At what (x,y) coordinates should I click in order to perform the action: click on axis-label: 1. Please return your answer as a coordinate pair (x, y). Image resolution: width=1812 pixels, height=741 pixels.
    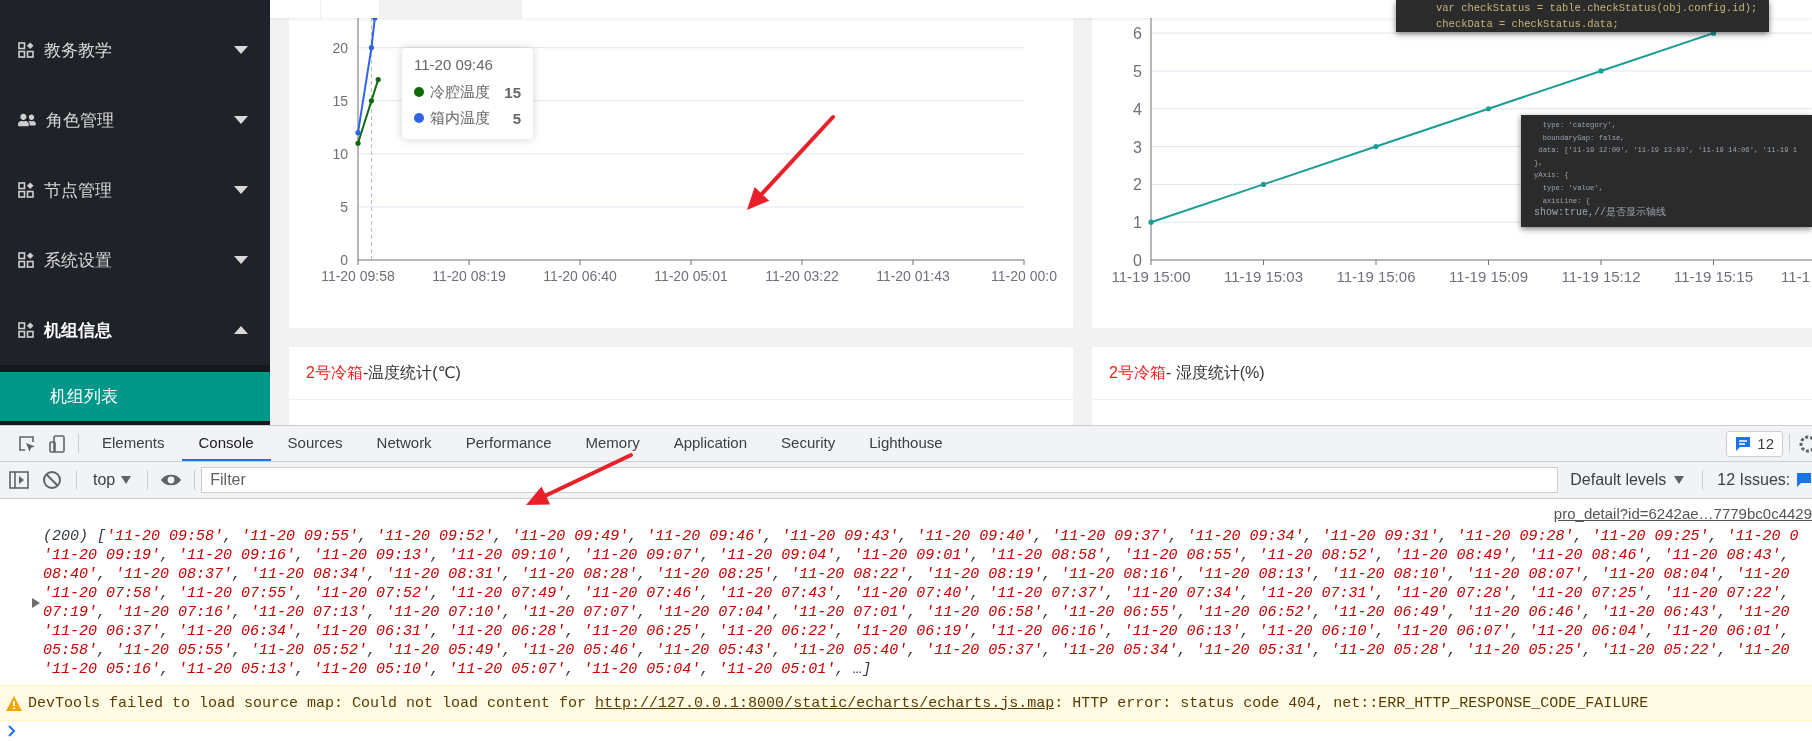
    Looking at the image, I should click on (1137, 223).